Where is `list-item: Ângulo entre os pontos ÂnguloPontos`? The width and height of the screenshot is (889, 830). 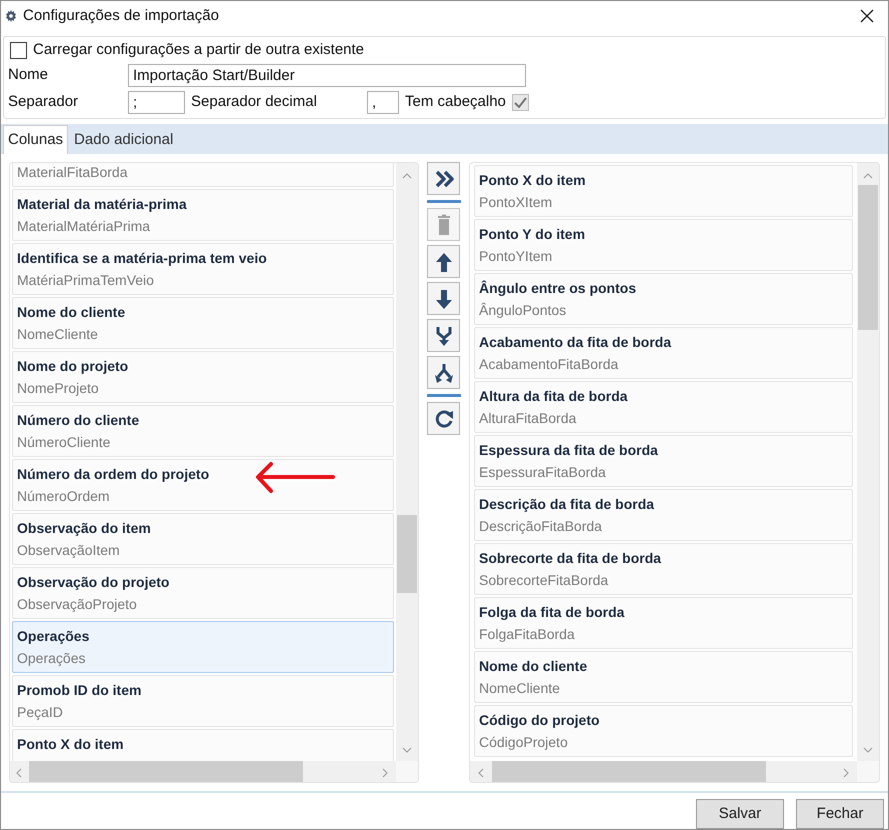
list-item: Ângulo entre os pontos ÂnguloPontos is located at coordinates (663, 299).